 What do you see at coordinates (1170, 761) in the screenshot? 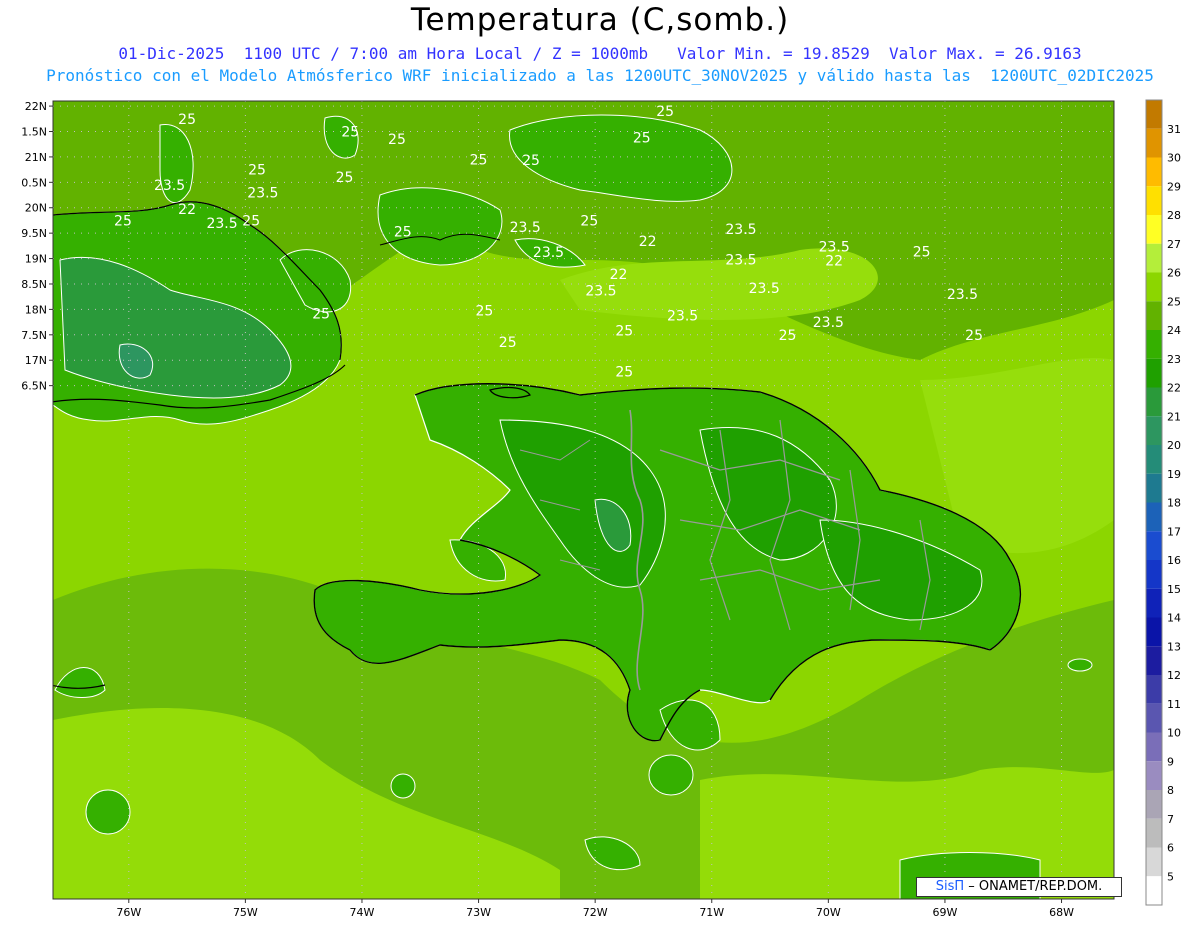
I see `colorbar-label: 9` at bounding box center [1170, 761].